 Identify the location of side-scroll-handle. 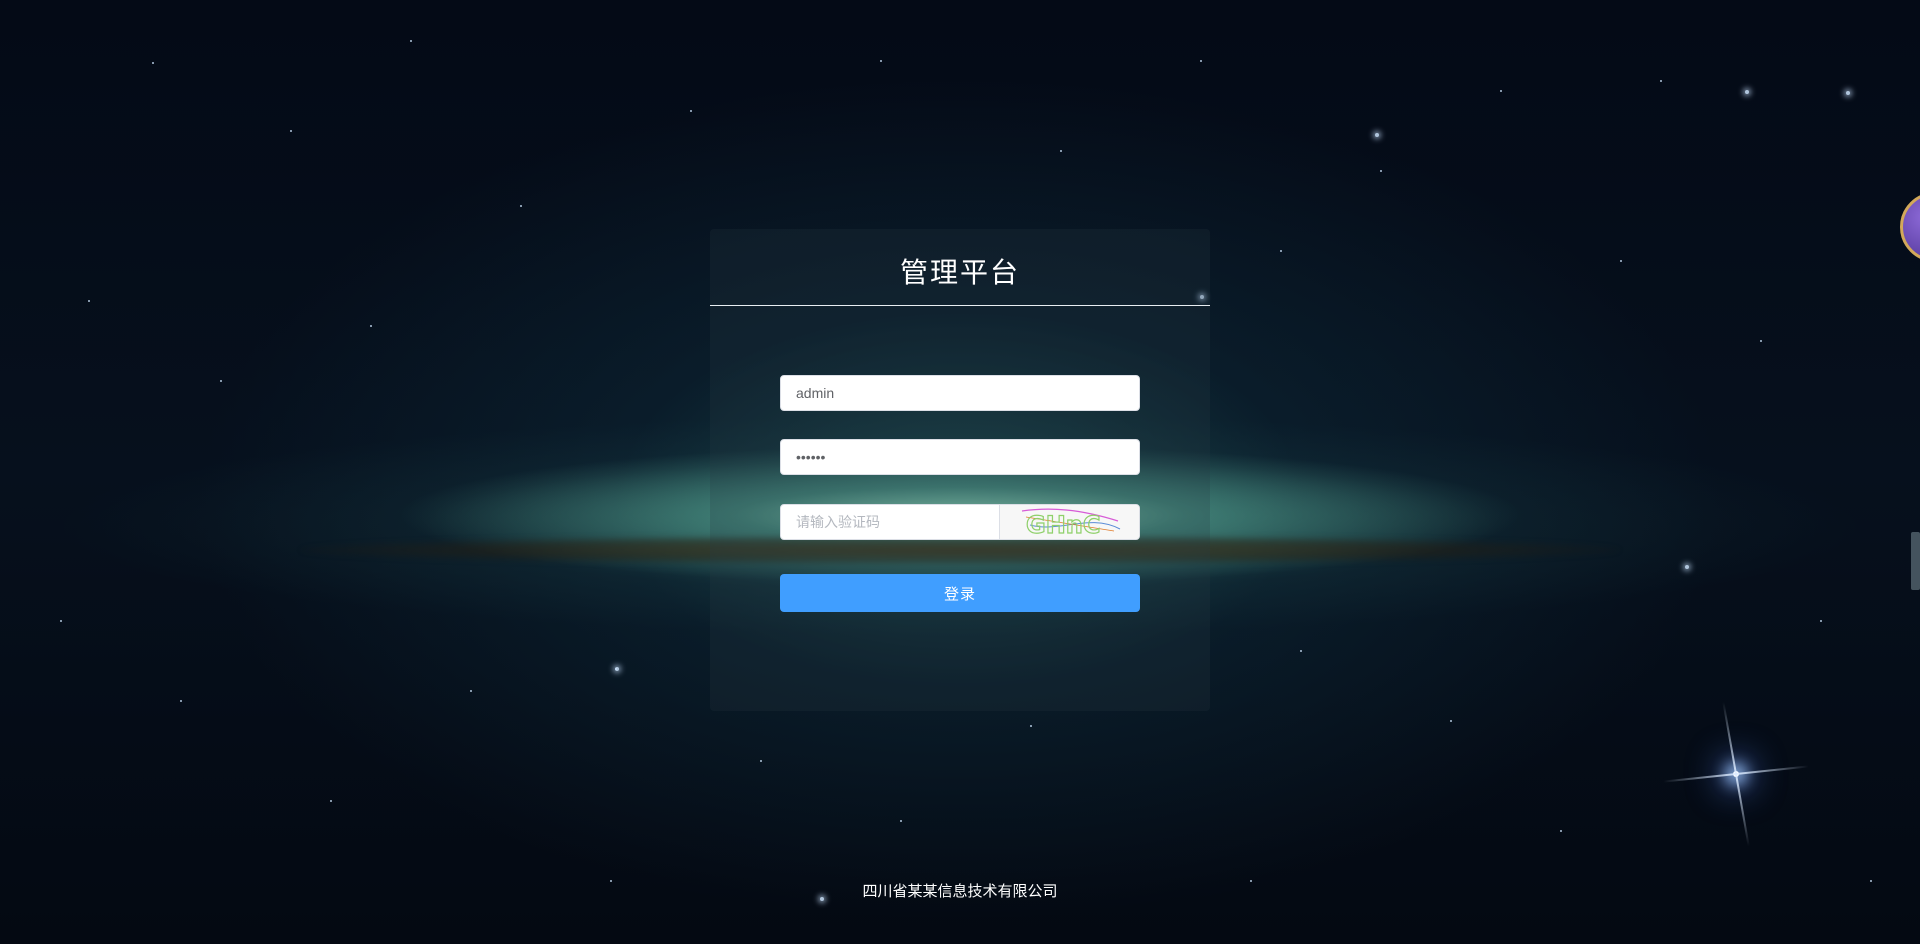
(1915, 561).